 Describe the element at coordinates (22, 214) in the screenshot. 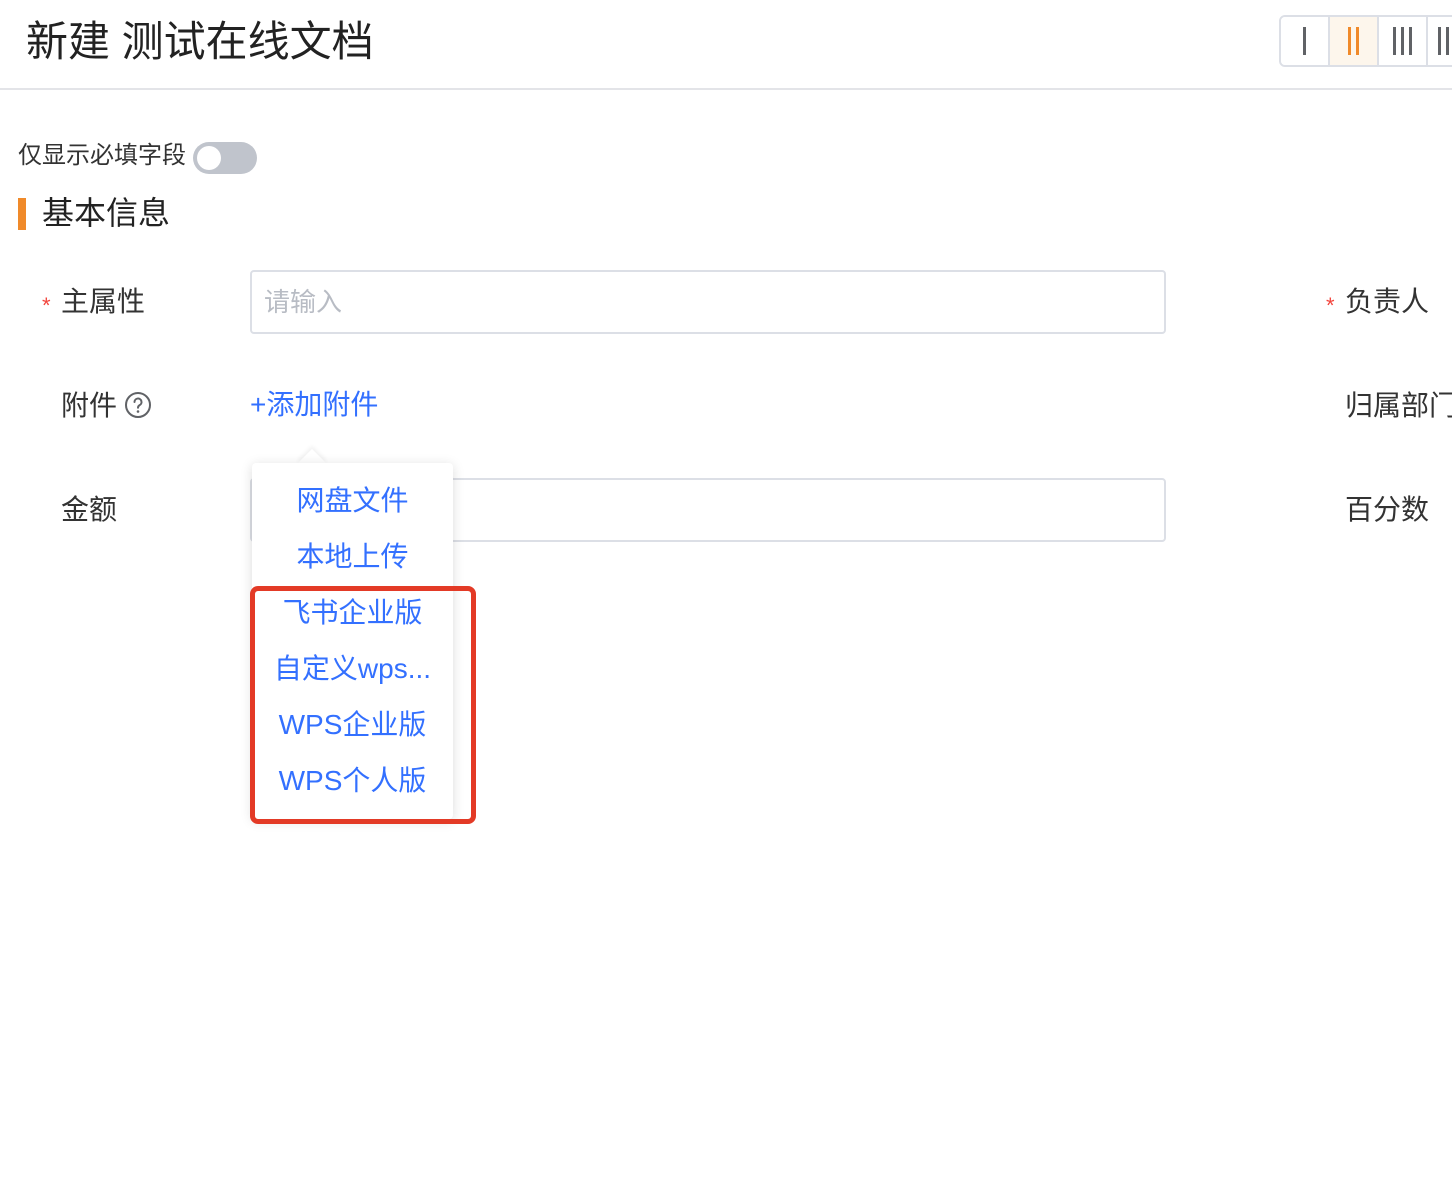

I see `section-accent-bar` at that location.